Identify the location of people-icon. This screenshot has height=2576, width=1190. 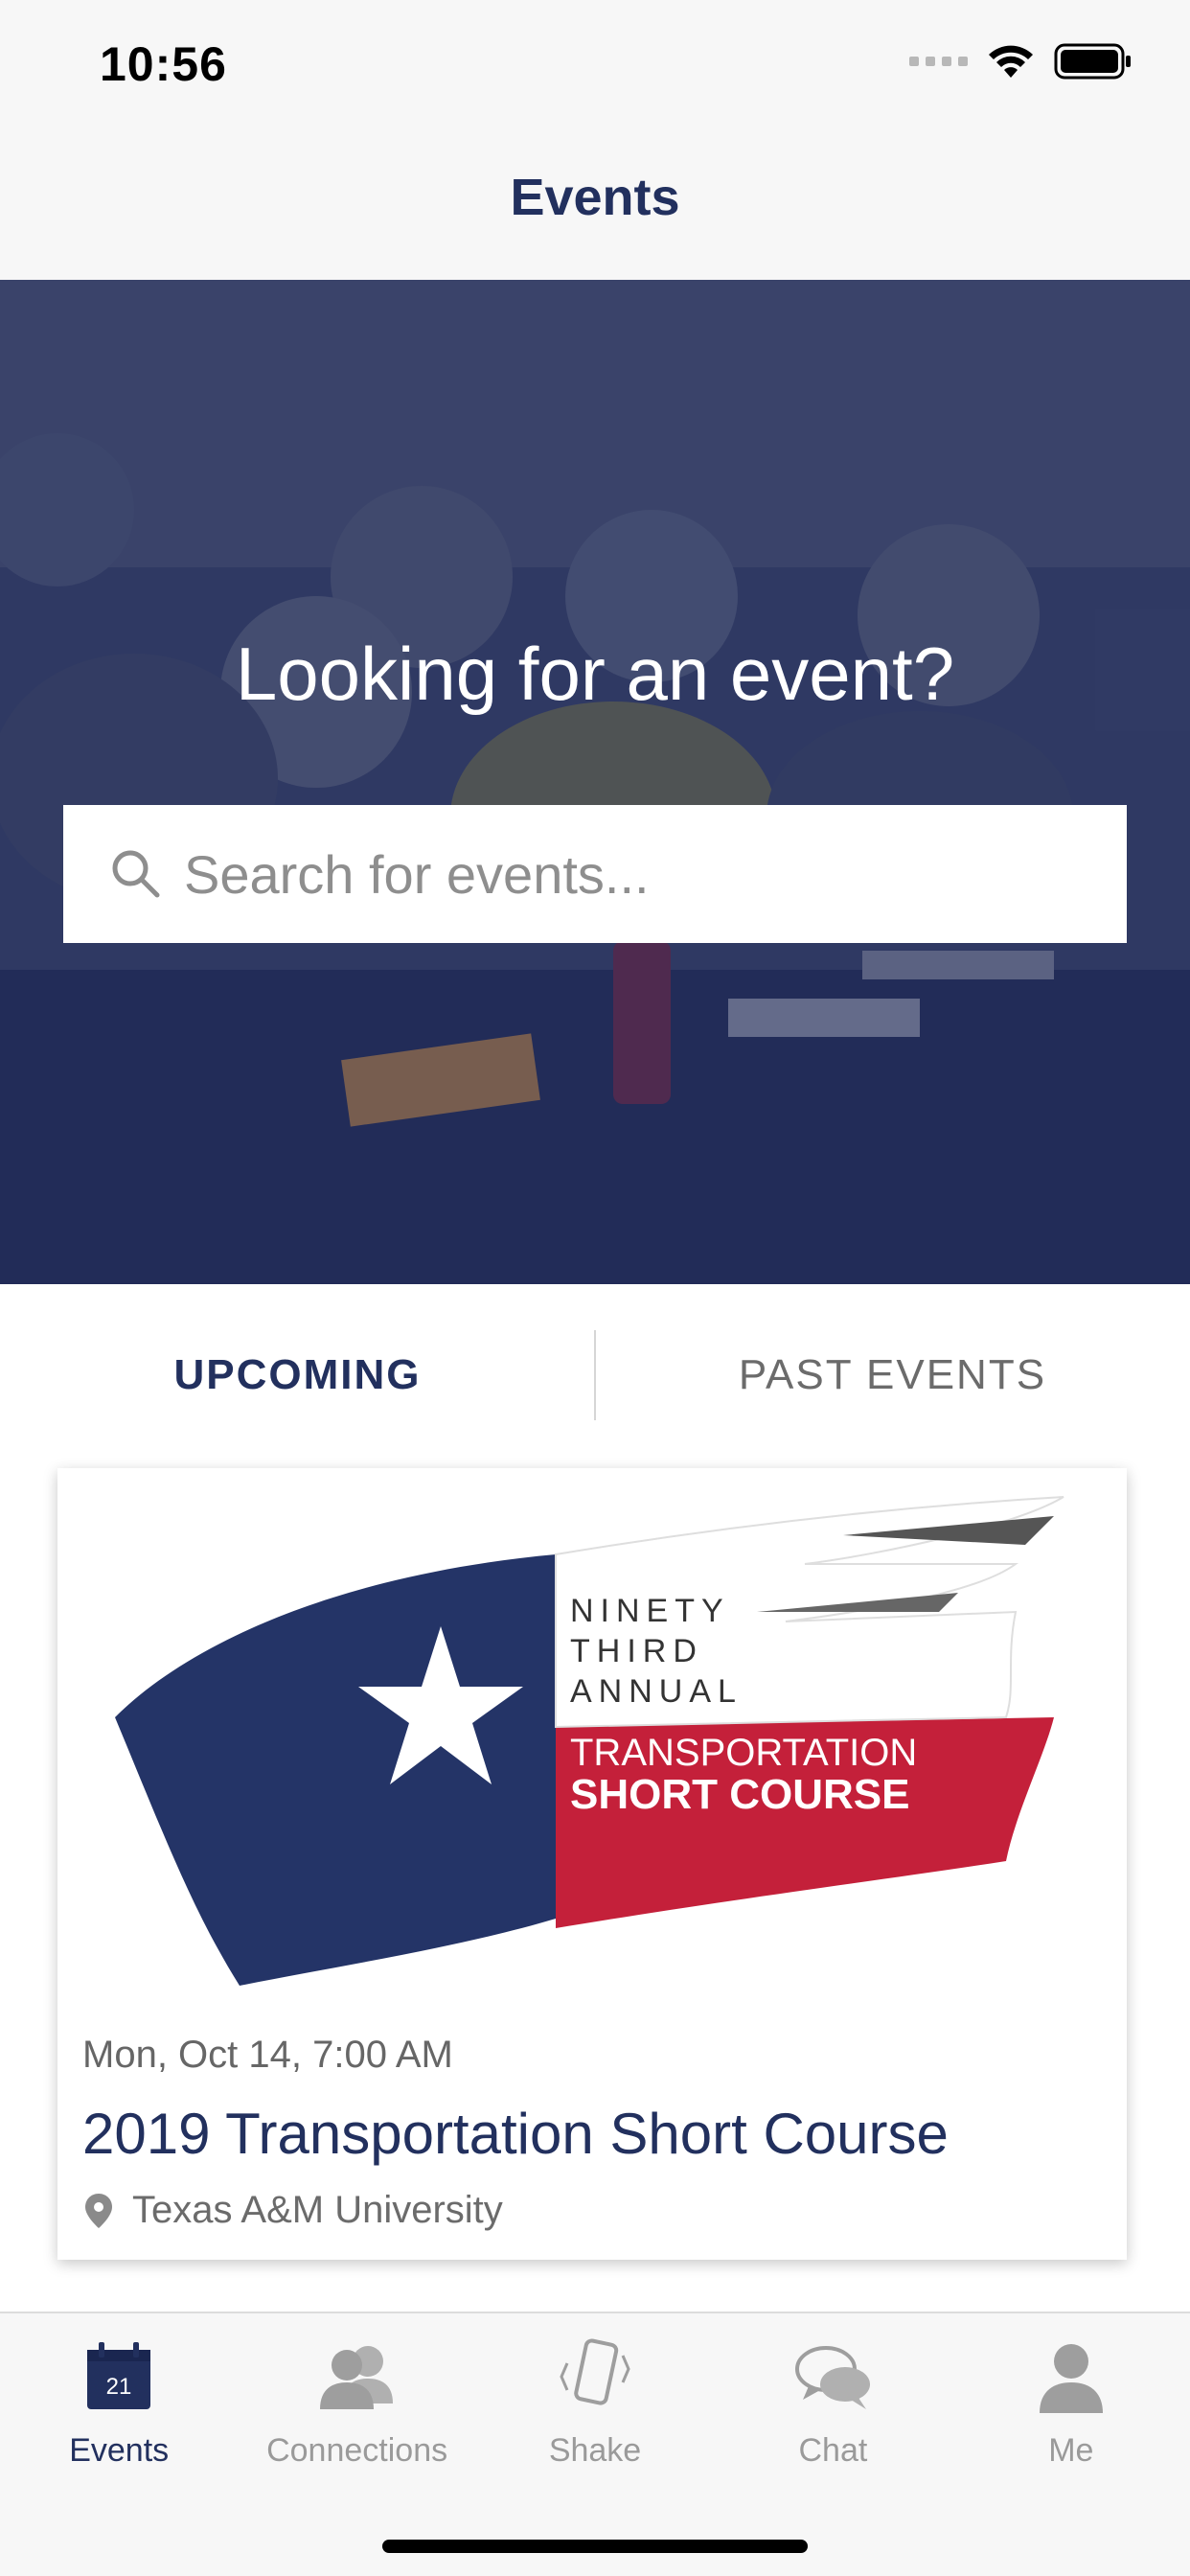
(356, 2377).